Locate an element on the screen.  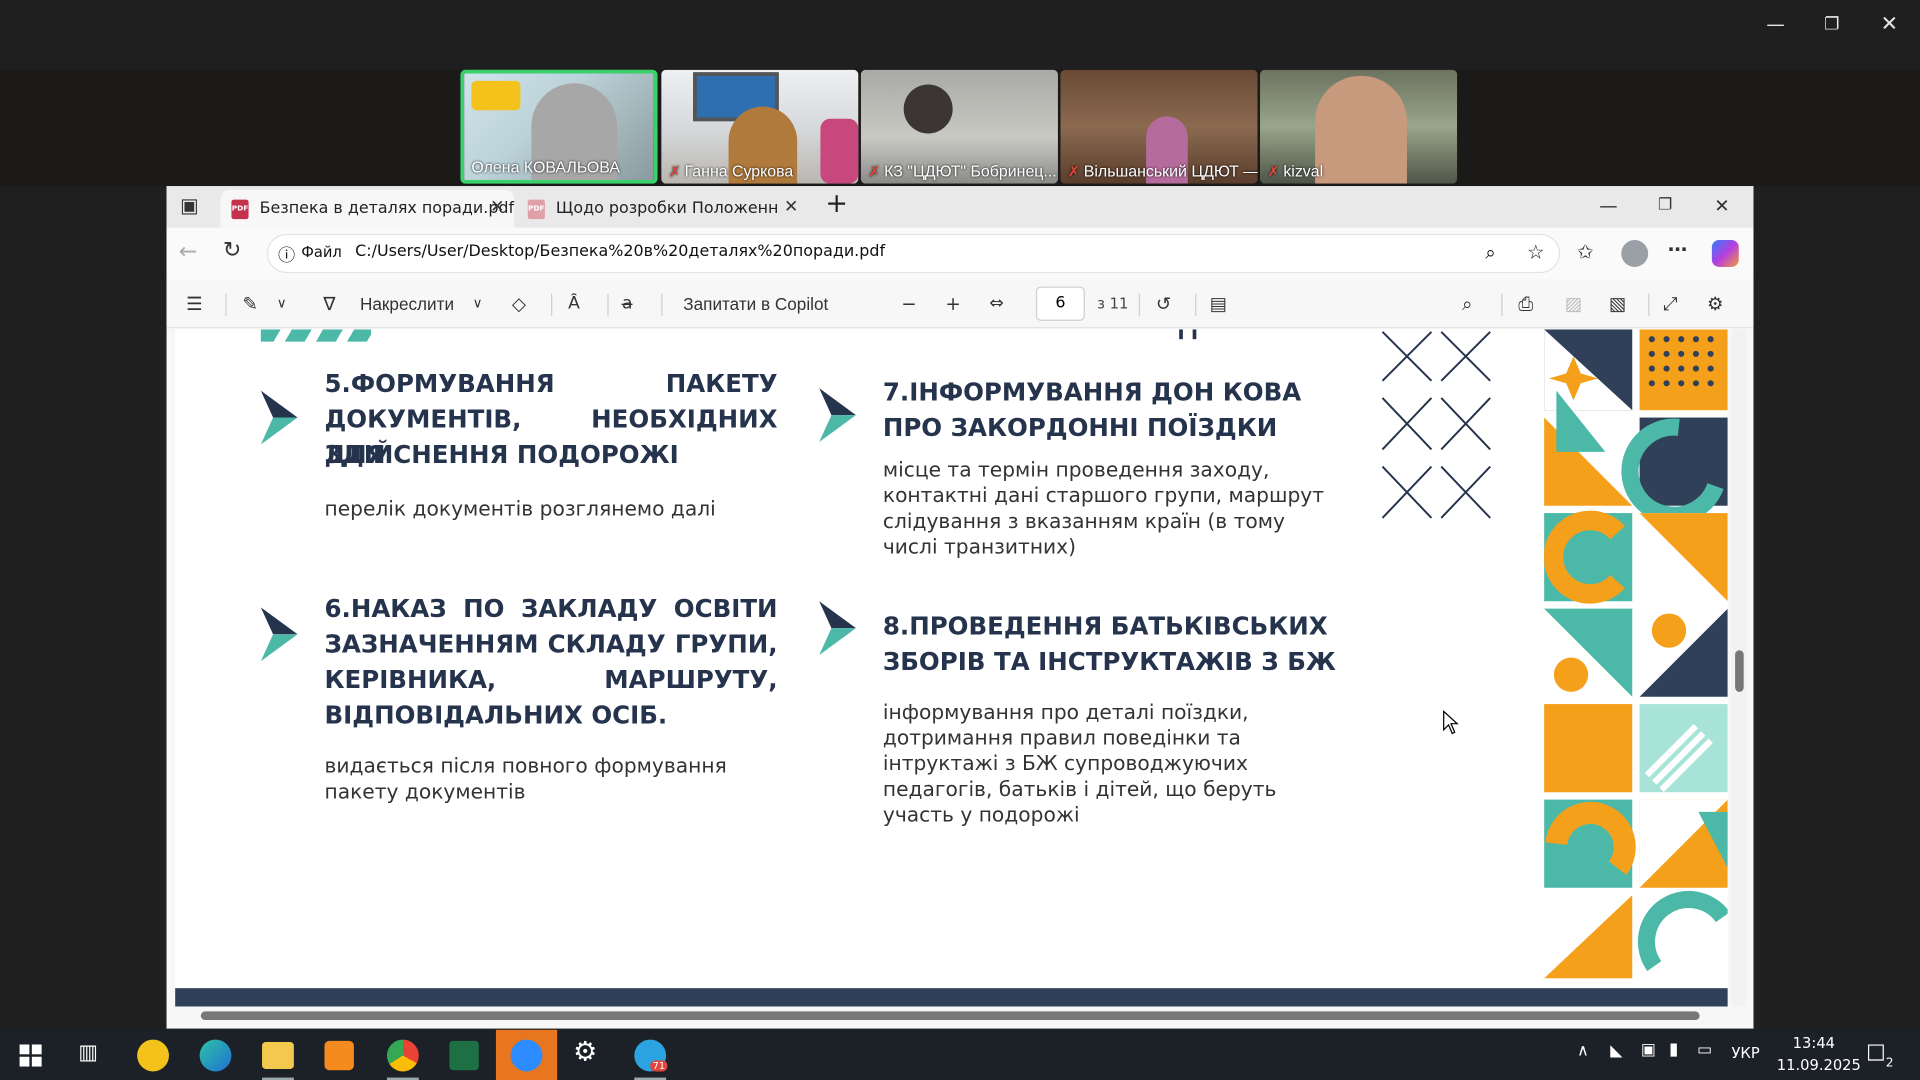
zoom-icon is located at coordinates (526, 1055).